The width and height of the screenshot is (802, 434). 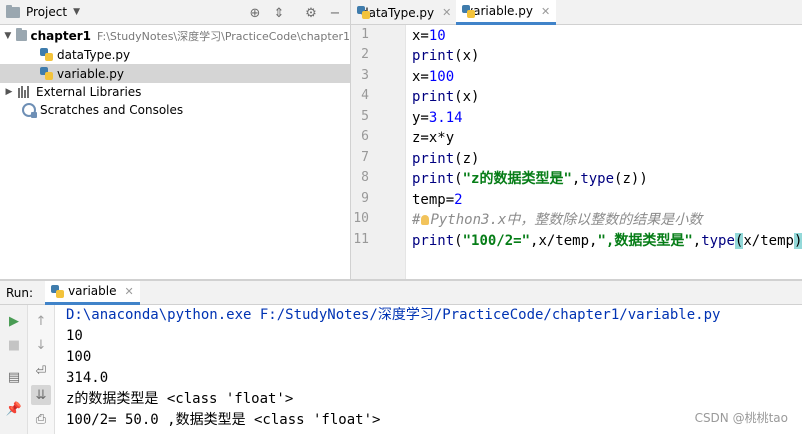 I want to click on tree-item-label: External Libraries, so click(x=89, y=91).